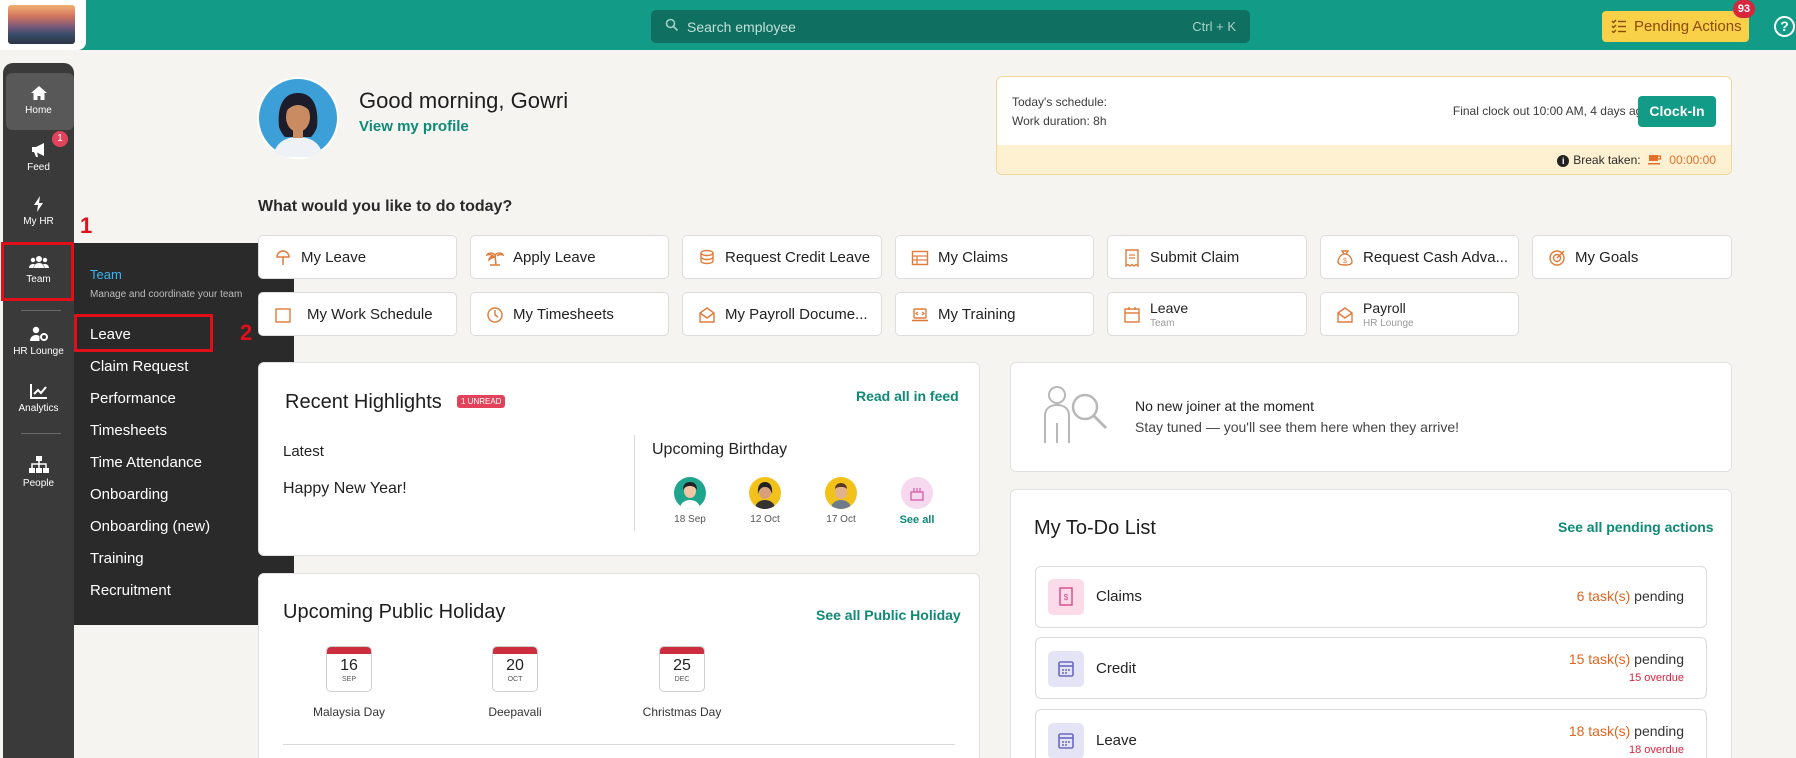 The width and height of the screenshot is (1796, 758). I want to click on holiday-day: 25, so click(682, 665).